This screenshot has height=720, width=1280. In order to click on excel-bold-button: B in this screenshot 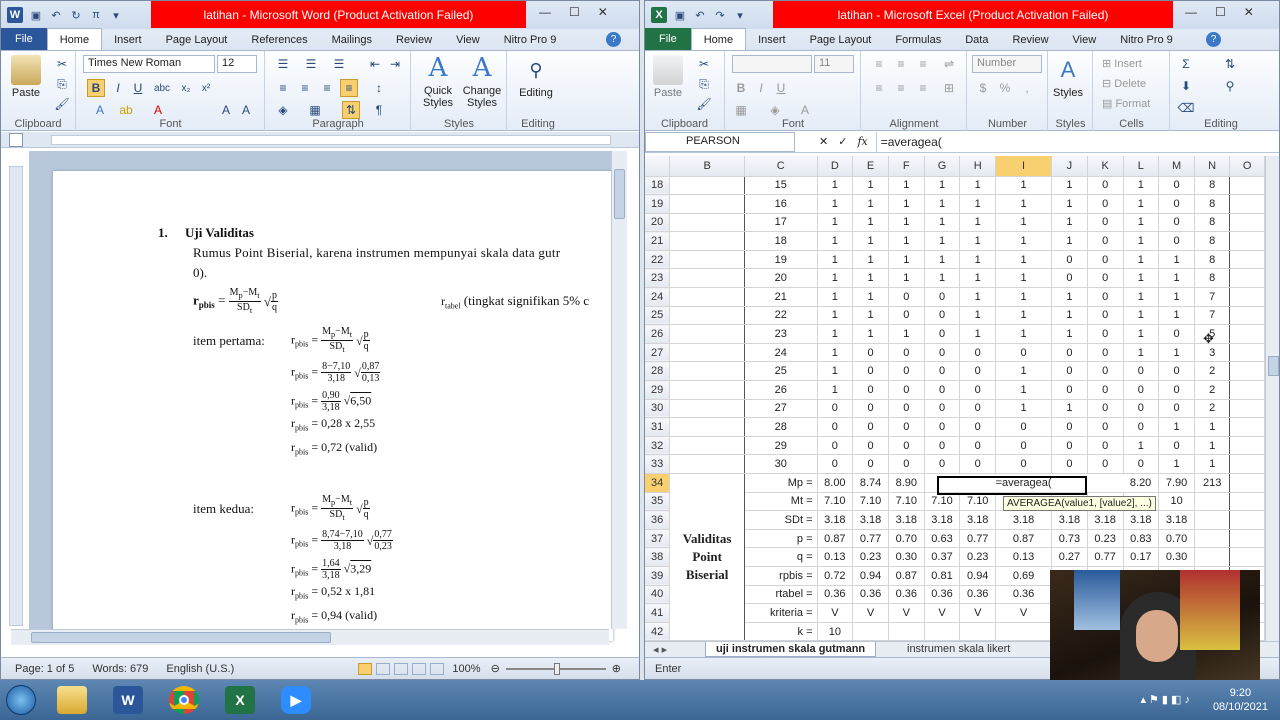, I will do `click(741, 88)`.